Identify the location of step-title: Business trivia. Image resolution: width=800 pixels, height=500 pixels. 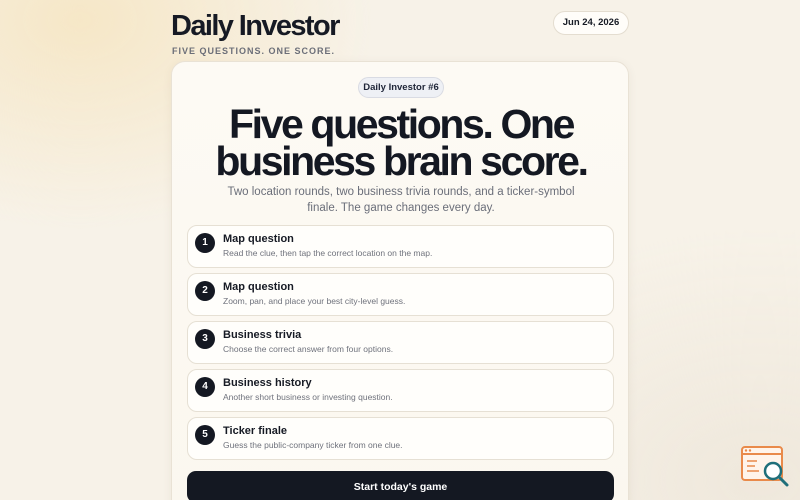
(262, 335).